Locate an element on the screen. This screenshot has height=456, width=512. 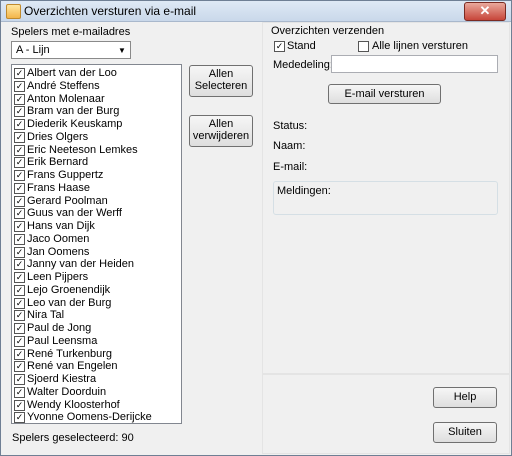
all-lines-checkbox is located at coordinates (363, 46).